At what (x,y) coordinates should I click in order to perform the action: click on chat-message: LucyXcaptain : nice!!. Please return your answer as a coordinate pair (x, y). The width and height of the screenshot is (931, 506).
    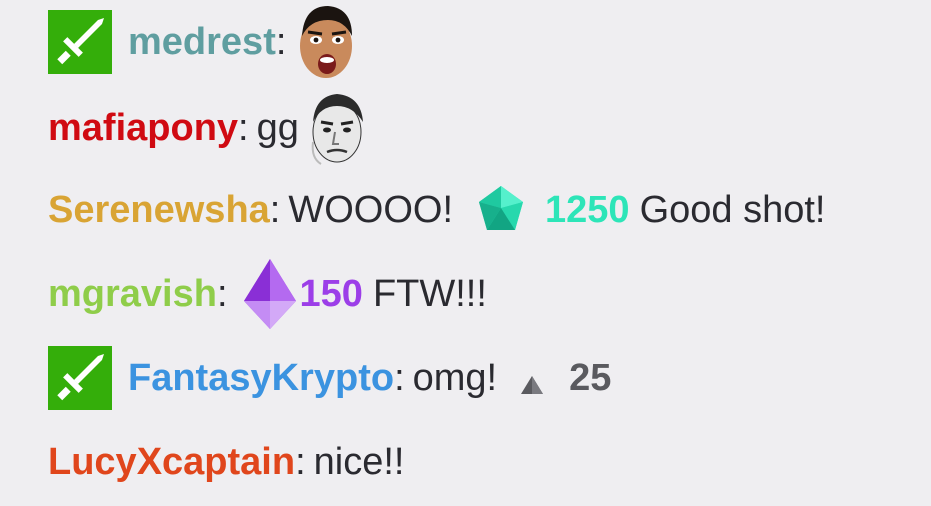
    Looking at the image, I should click on (230, 462).